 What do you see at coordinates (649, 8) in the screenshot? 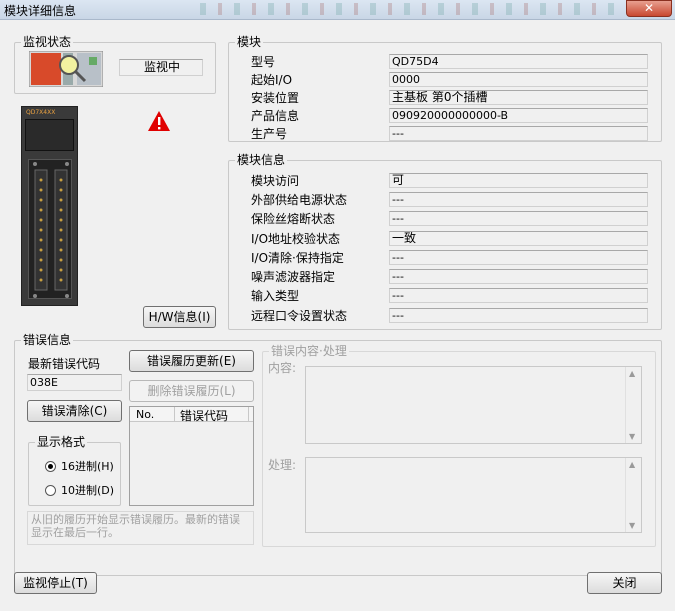
I see `window-close-button: ✕` at bounding box center [649, 8].